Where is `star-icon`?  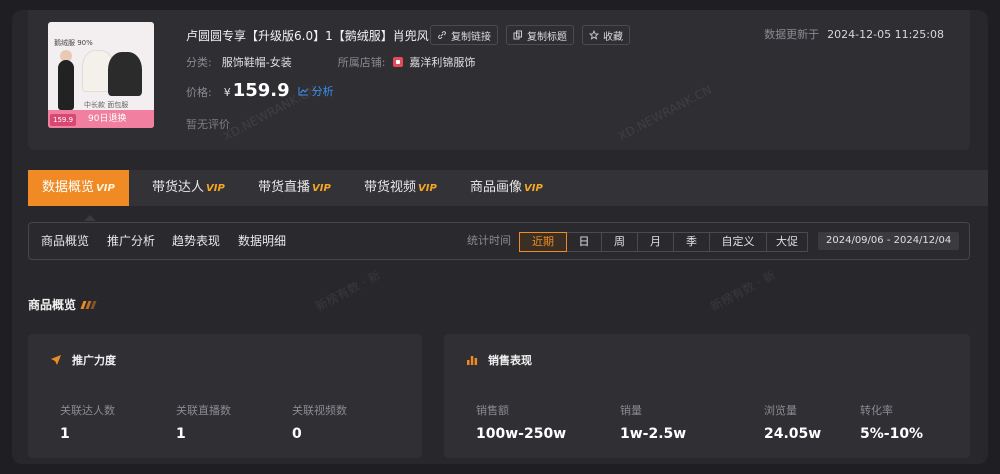 star-icon is located at coordinates (594, 35).